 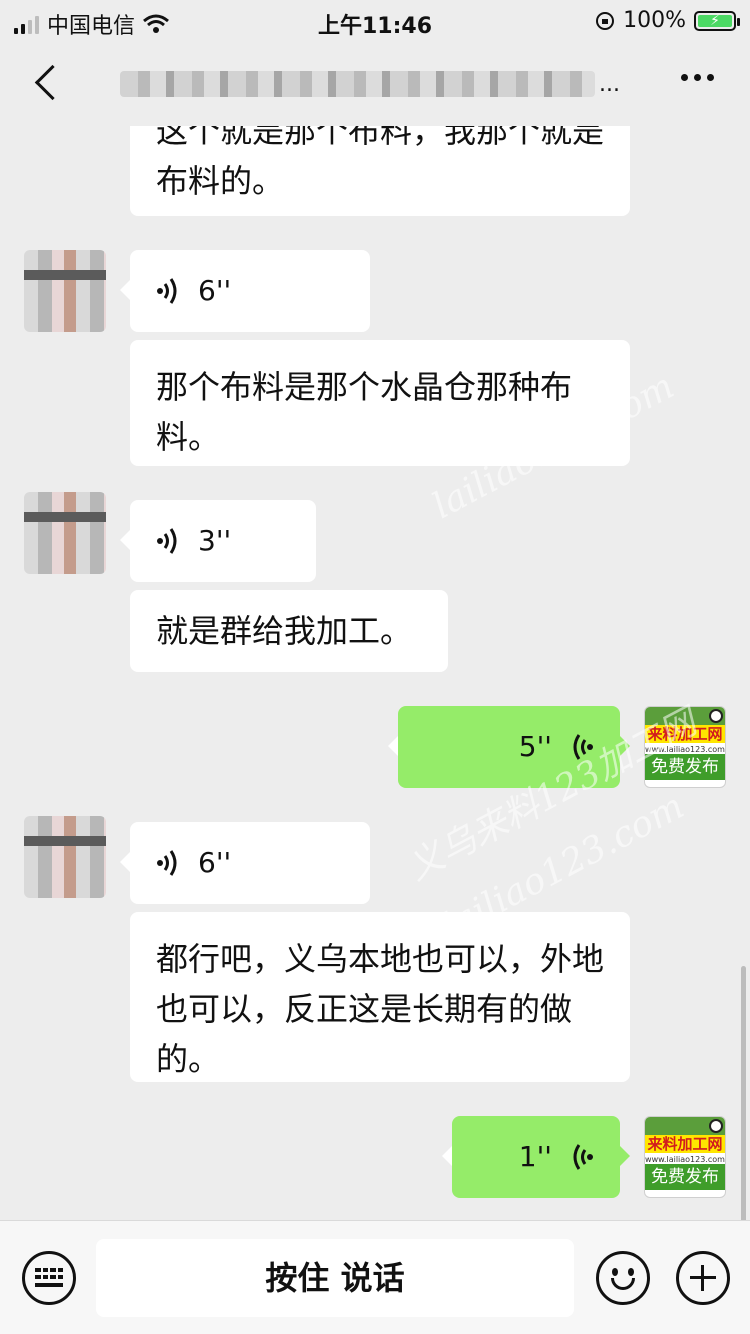 What do you see at coordinates (605, 20) in the screenshot?
I see `rotation-lock-icon` at bounding box center [605, 20].